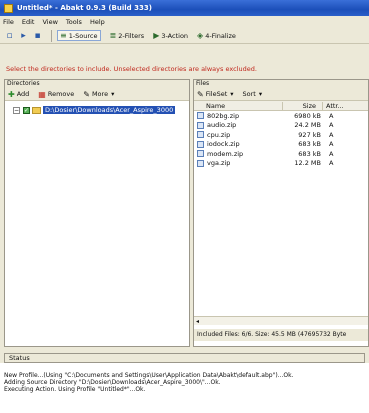 Image resolution: width=369 pixels, height=413 pixels. I want to click on menu-view: View, so click(49, 22).